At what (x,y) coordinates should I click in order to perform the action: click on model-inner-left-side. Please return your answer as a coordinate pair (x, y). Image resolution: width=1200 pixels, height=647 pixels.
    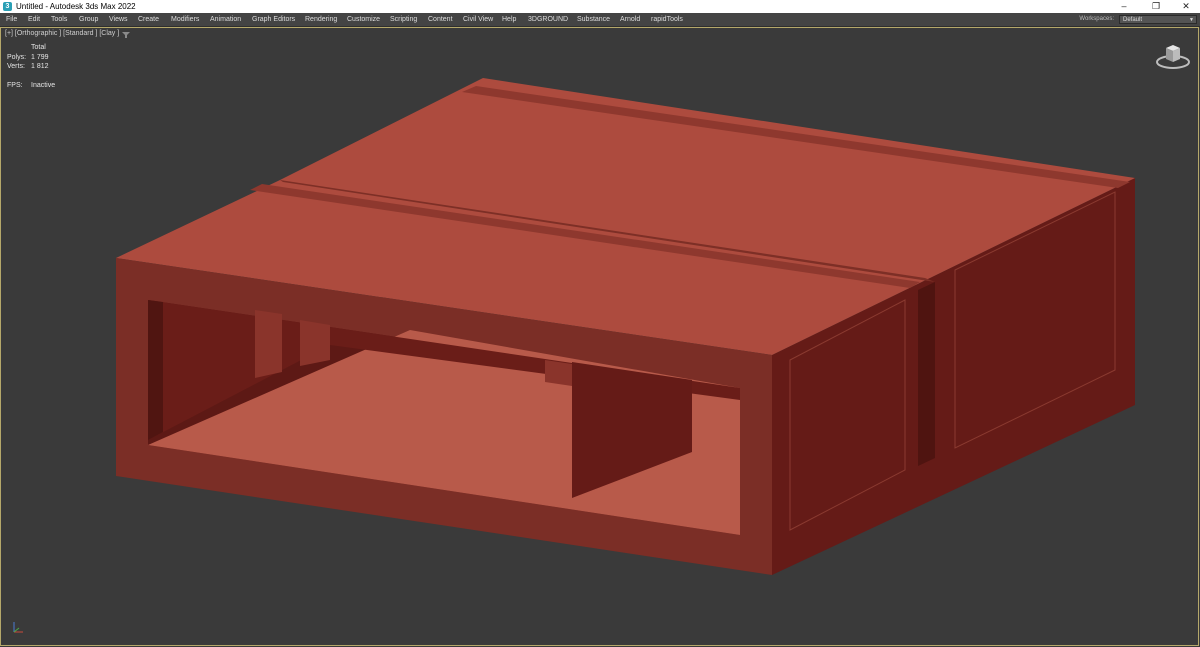
    Looking at the image, I should click on (155, 370).